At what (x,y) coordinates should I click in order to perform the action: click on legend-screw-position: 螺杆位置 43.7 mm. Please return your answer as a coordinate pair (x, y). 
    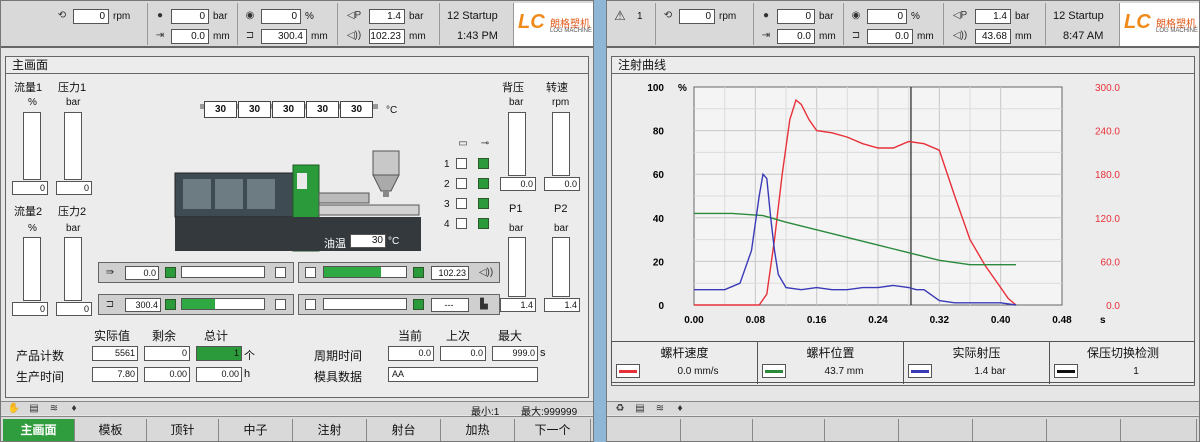
    Looking at the image, I should click on (831, 363).